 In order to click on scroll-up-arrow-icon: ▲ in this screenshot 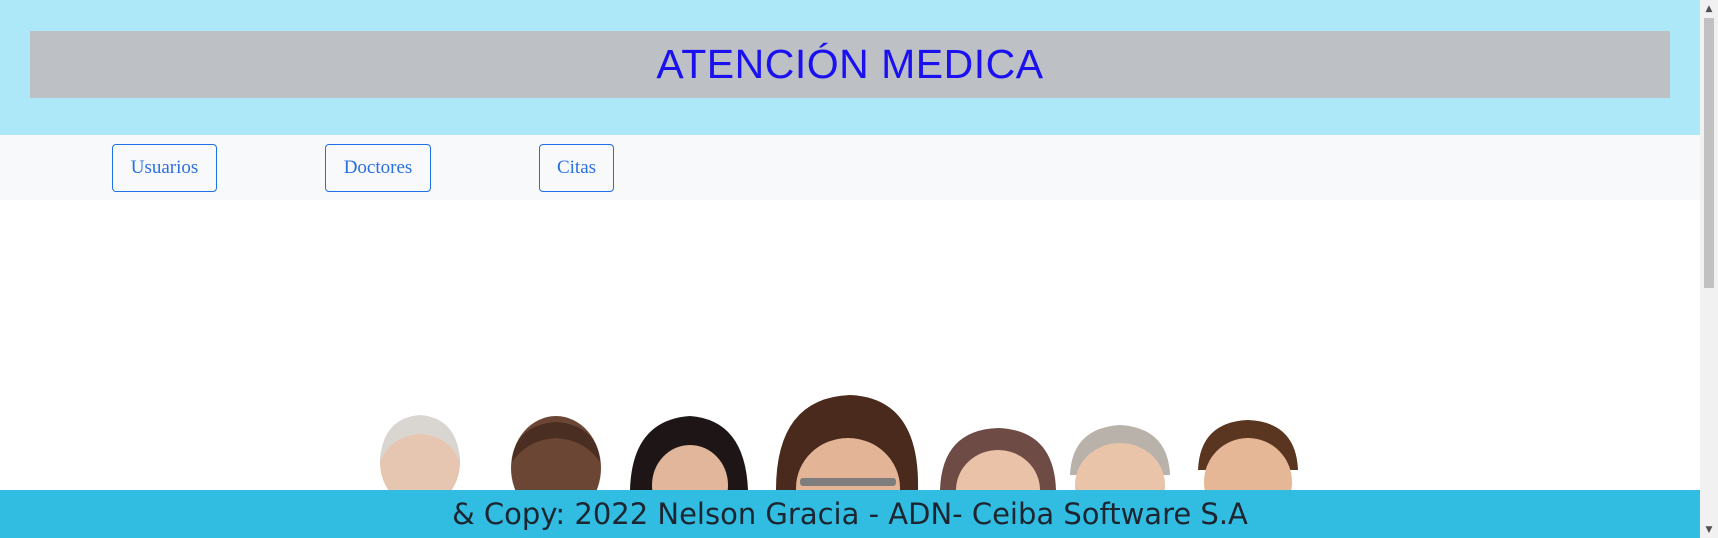, I will do `click(1709, 8)`.